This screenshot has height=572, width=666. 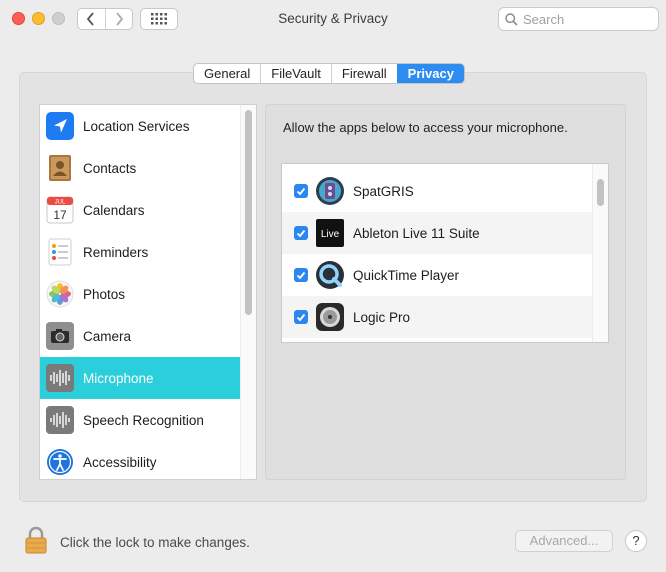 I want to click on sidebar-item-calendars: JUL 17 Calendars, so click(x=140, y=210).